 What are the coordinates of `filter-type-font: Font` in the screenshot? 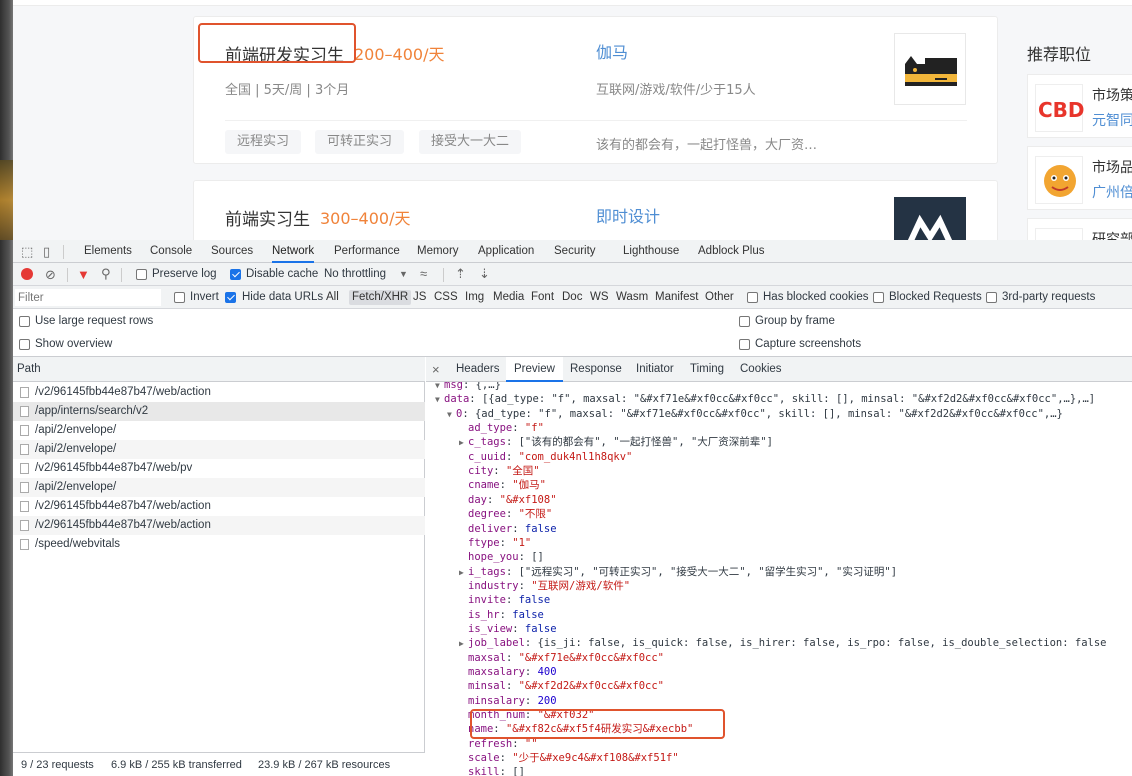 It's located at (542, 297).